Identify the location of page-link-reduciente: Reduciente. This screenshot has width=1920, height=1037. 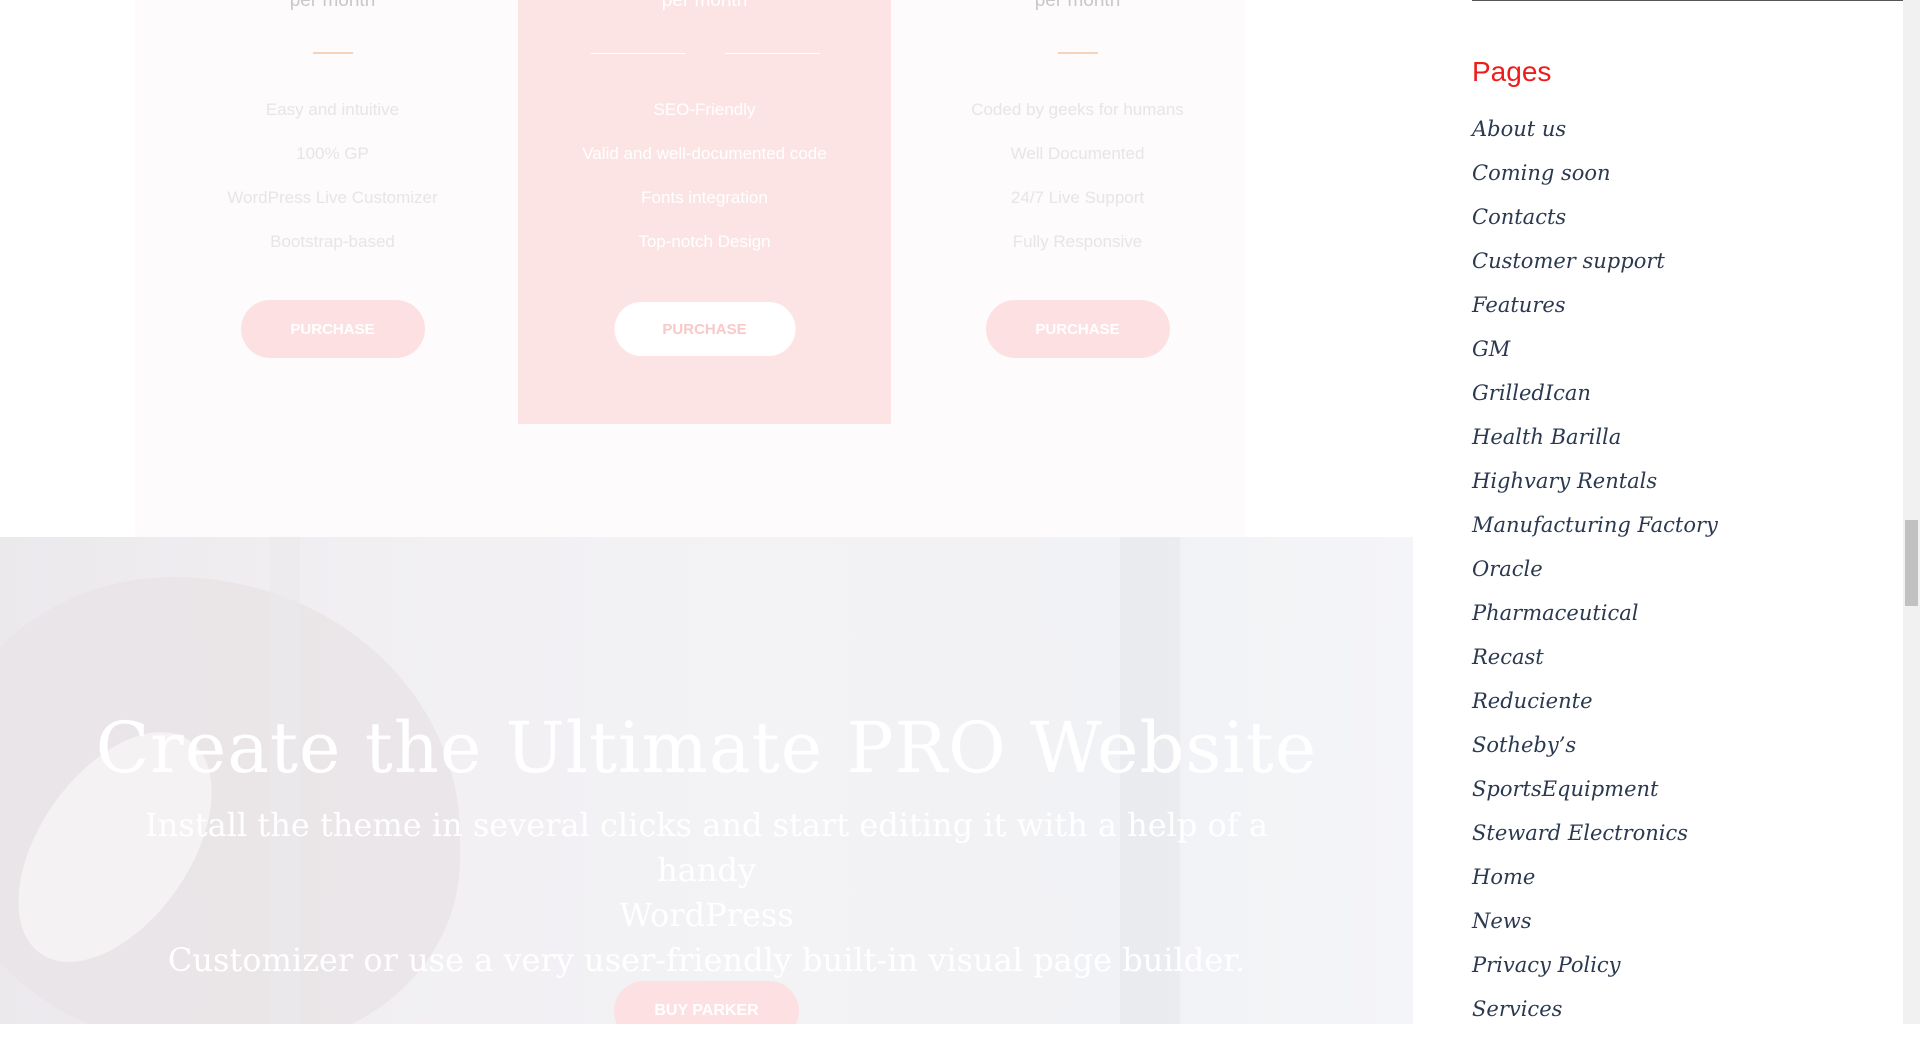
(1532, 701).